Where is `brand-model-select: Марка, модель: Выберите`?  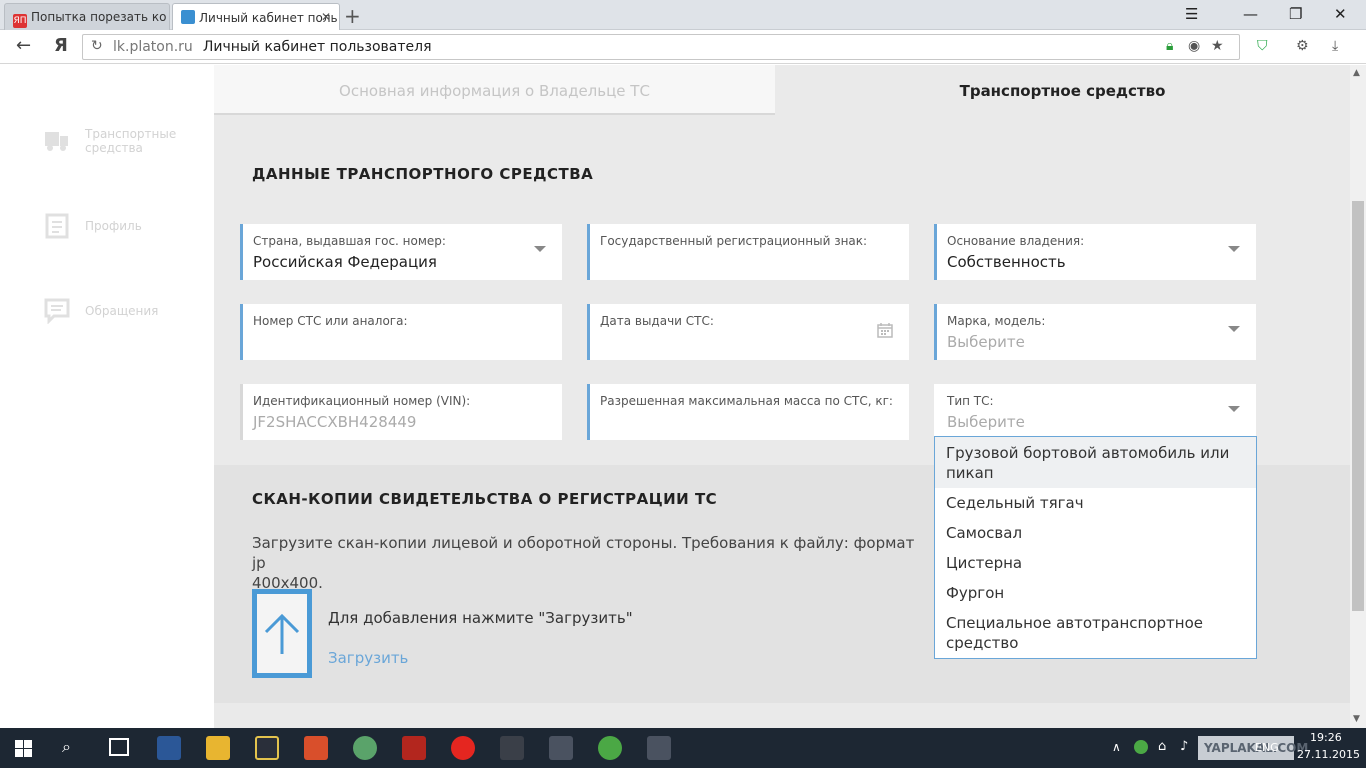
brand-model-select: Марка, модель: Выберите is located at coordinates (1095, 332).